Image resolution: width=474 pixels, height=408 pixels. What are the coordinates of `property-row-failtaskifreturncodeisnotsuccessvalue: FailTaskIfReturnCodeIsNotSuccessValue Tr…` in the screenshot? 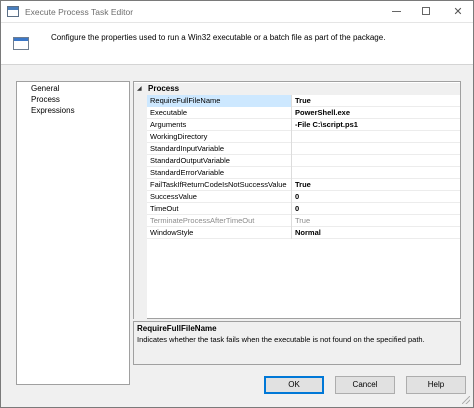 It's located at (303, 185).